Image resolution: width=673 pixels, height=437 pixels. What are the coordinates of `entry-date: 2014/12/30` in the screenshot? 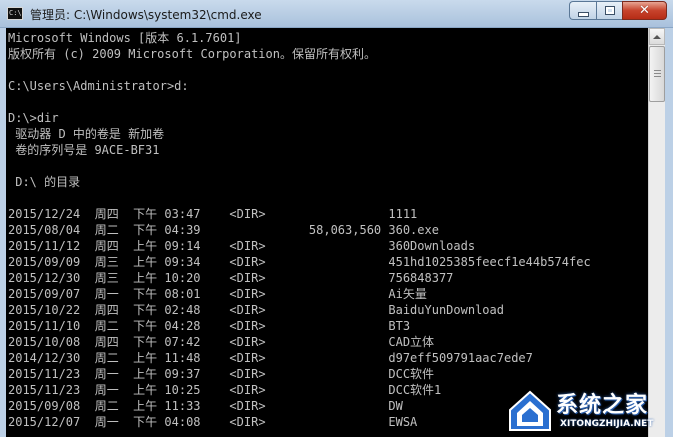 It's located at (51, 358).